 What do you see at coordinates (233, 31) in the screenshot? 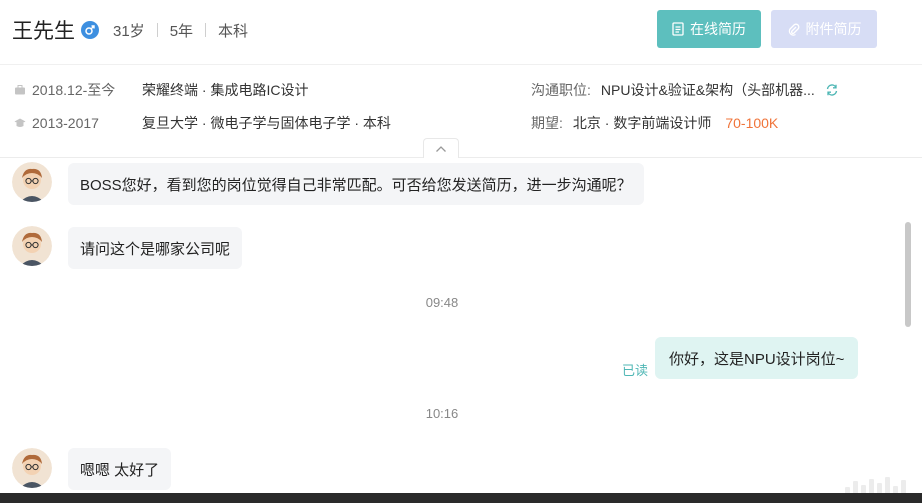
I see `candidate-education: 本科` at bounding box center [233, 31].